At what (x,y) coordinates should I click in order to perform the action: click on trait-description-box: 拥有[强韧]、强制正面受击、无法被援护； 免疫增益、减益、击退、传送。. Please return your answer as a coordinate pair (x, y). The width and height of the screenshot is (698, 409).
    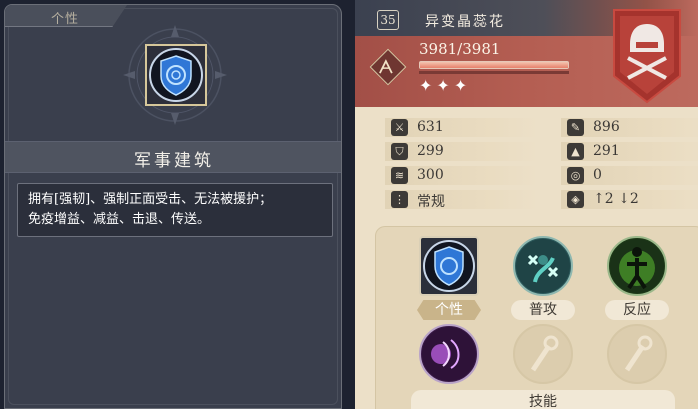
    Looking at the image, I should click on (175, 210).